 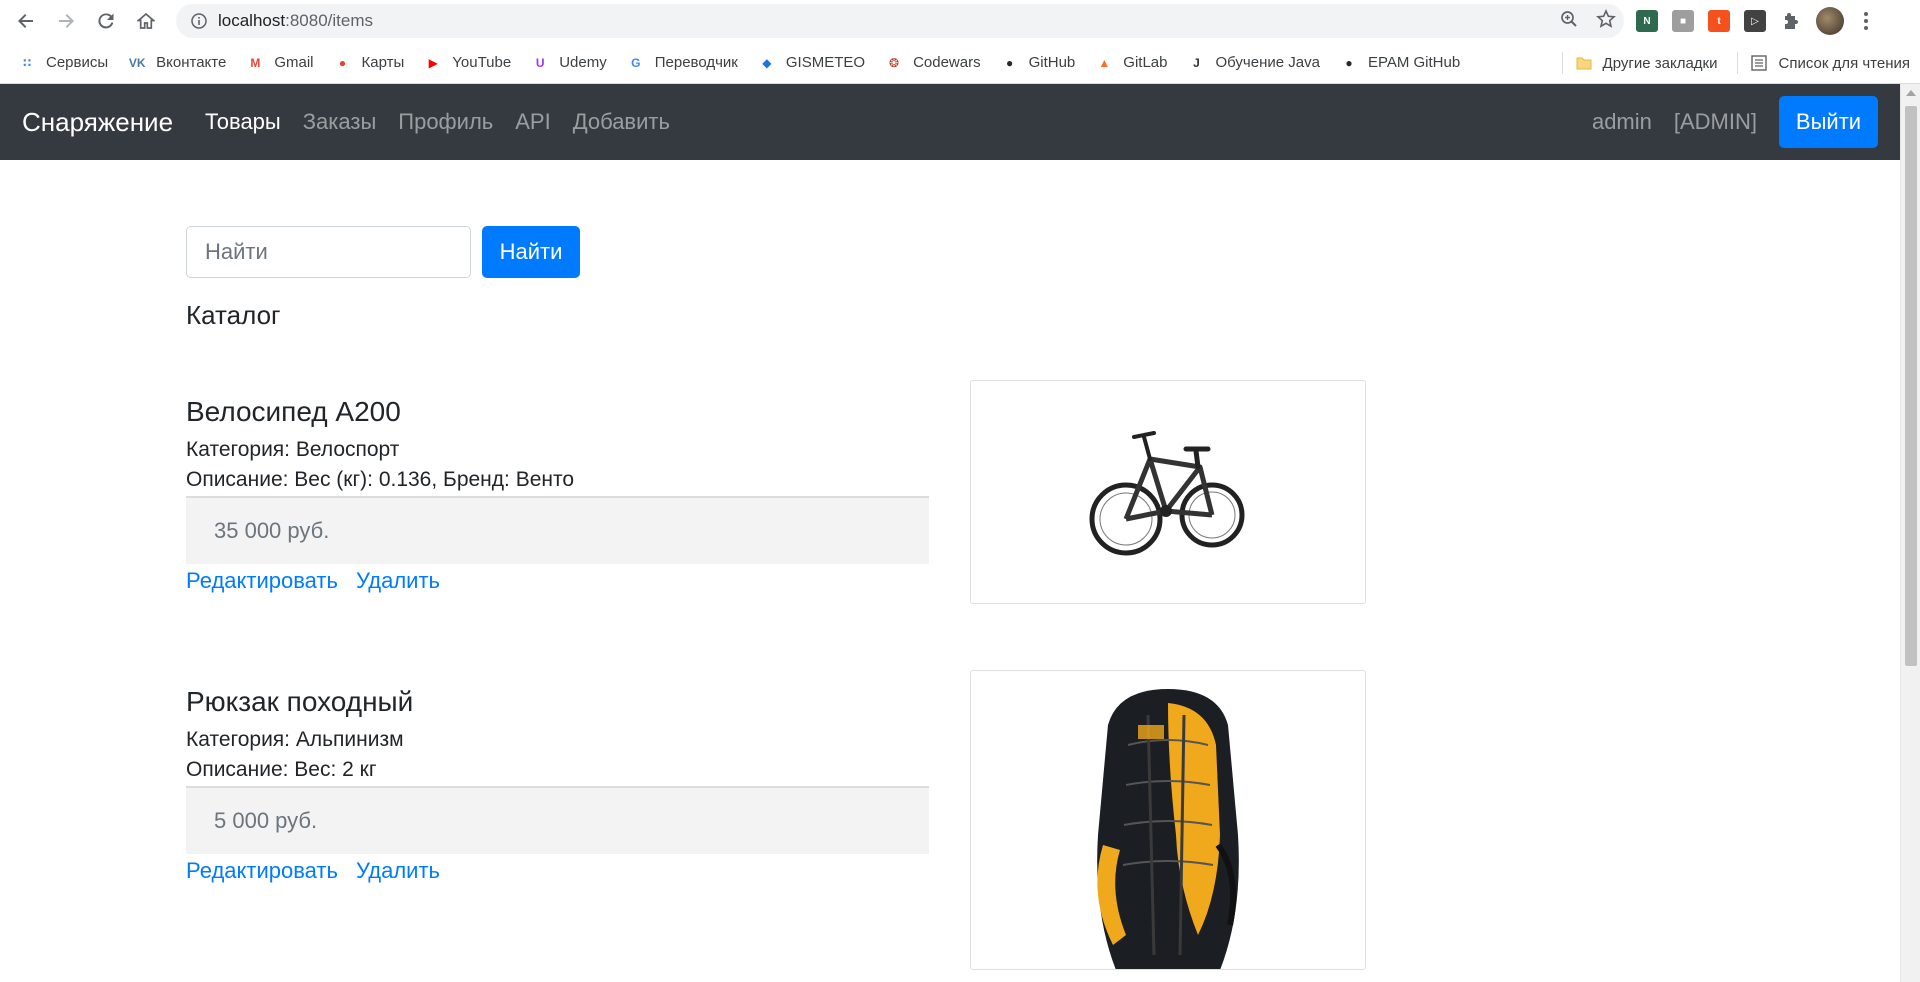 What do you see at coordinates (1660, 63) in the screenshot?
I see `other-bookmarks-label: Другие закладки` at bounding box center [1660, 63].